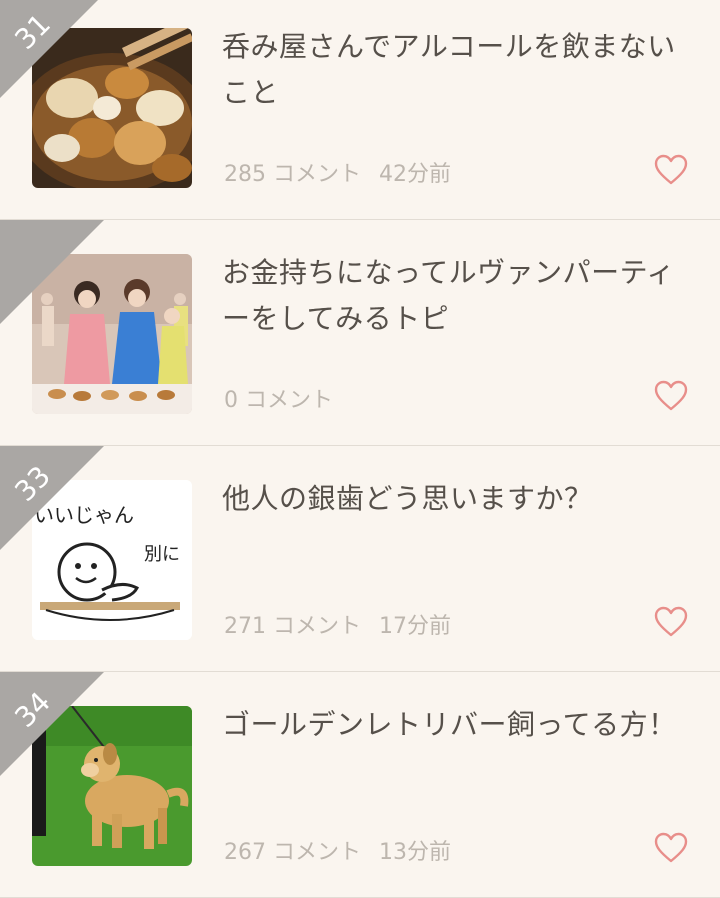 This screenshot has width=720, height=898. What do you see at coordinates (52, 272) in the screenshot?
I see `rank-ribbon` at bounding box center [52, 272].